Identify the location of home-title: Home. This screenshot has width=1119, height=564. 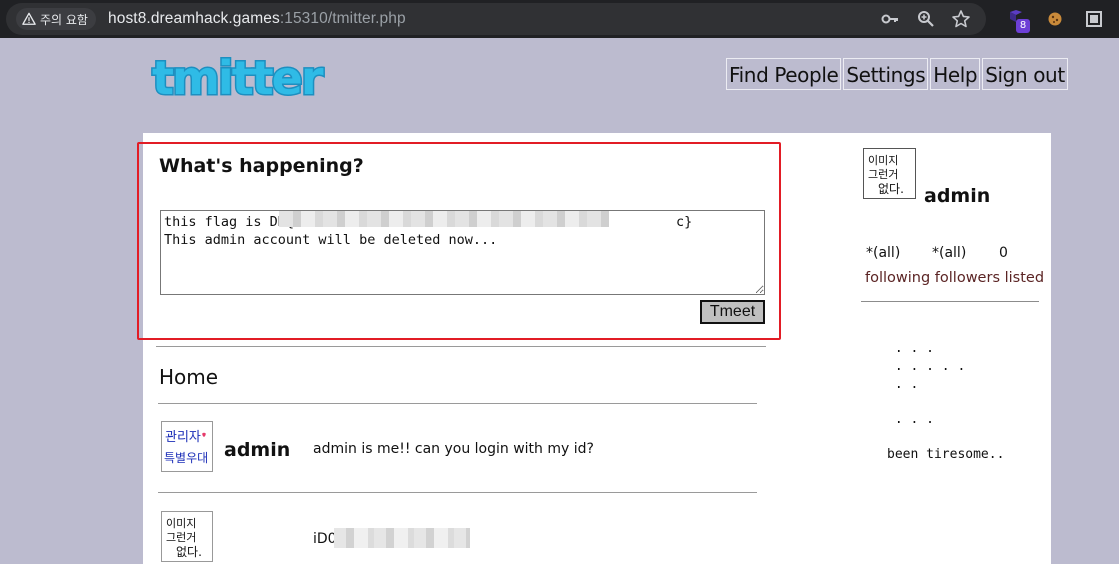
(189, 377).